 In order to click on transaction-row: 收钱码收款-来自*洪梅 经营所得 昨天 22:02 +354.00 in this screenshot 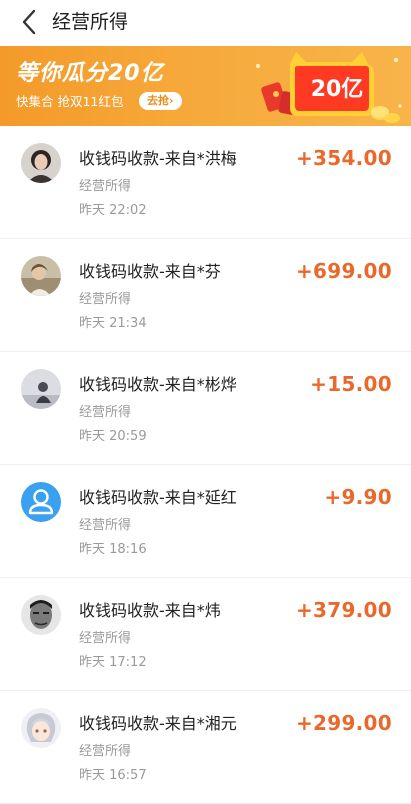, I will do `click(205, 182)`.